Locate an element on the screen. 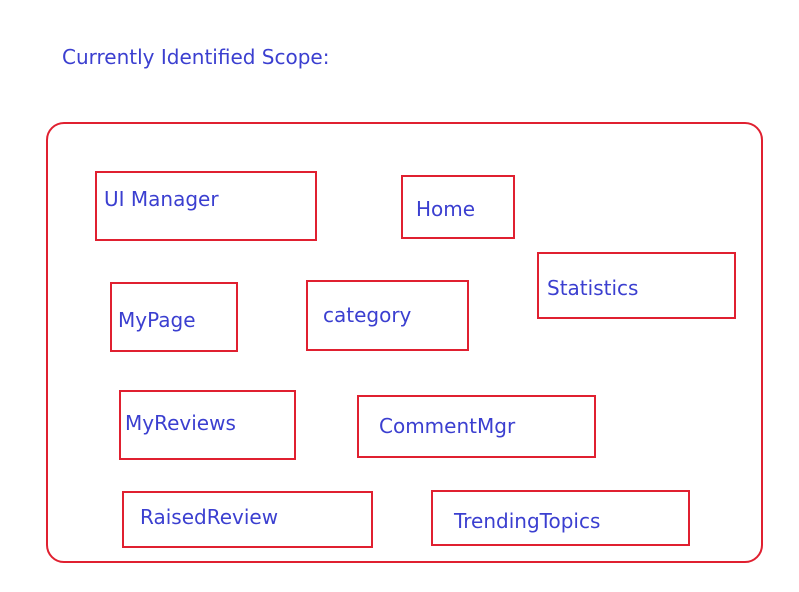  module-myreviews-label: MyReviews is located at coordinates (180, 423).